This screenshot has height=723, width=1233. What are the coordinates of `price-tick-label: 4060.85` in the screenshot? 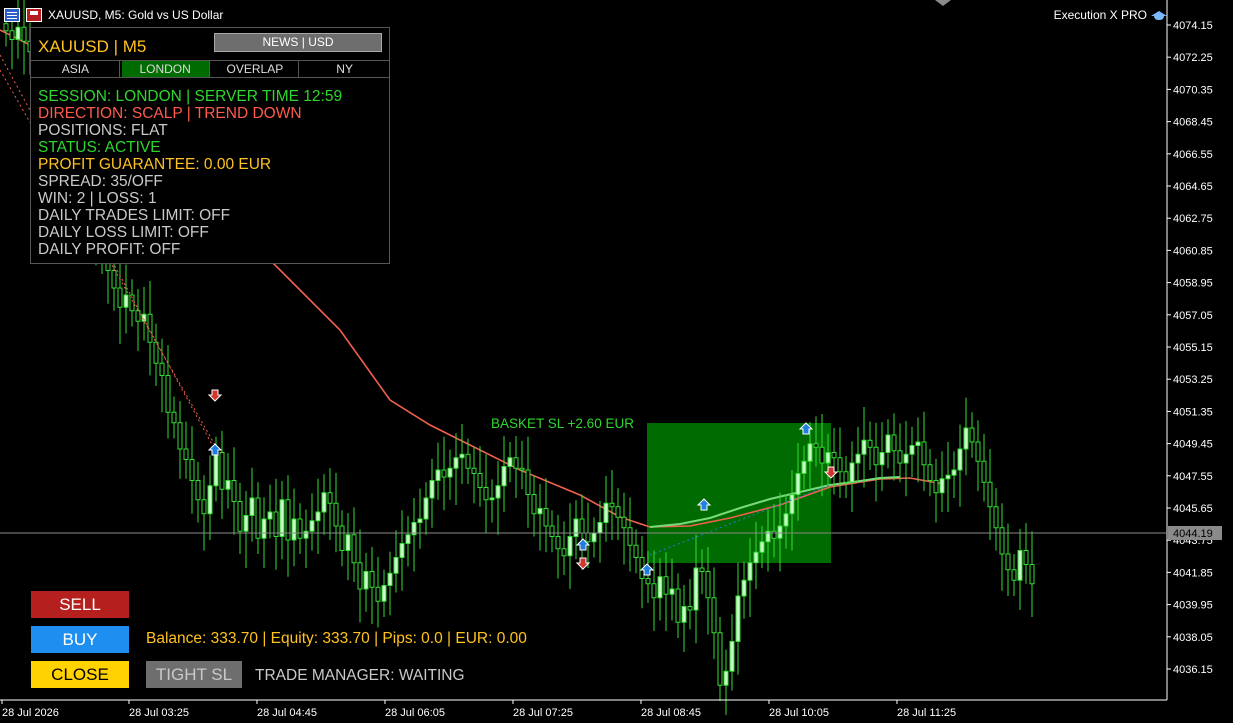 It's located at (1193, 251).